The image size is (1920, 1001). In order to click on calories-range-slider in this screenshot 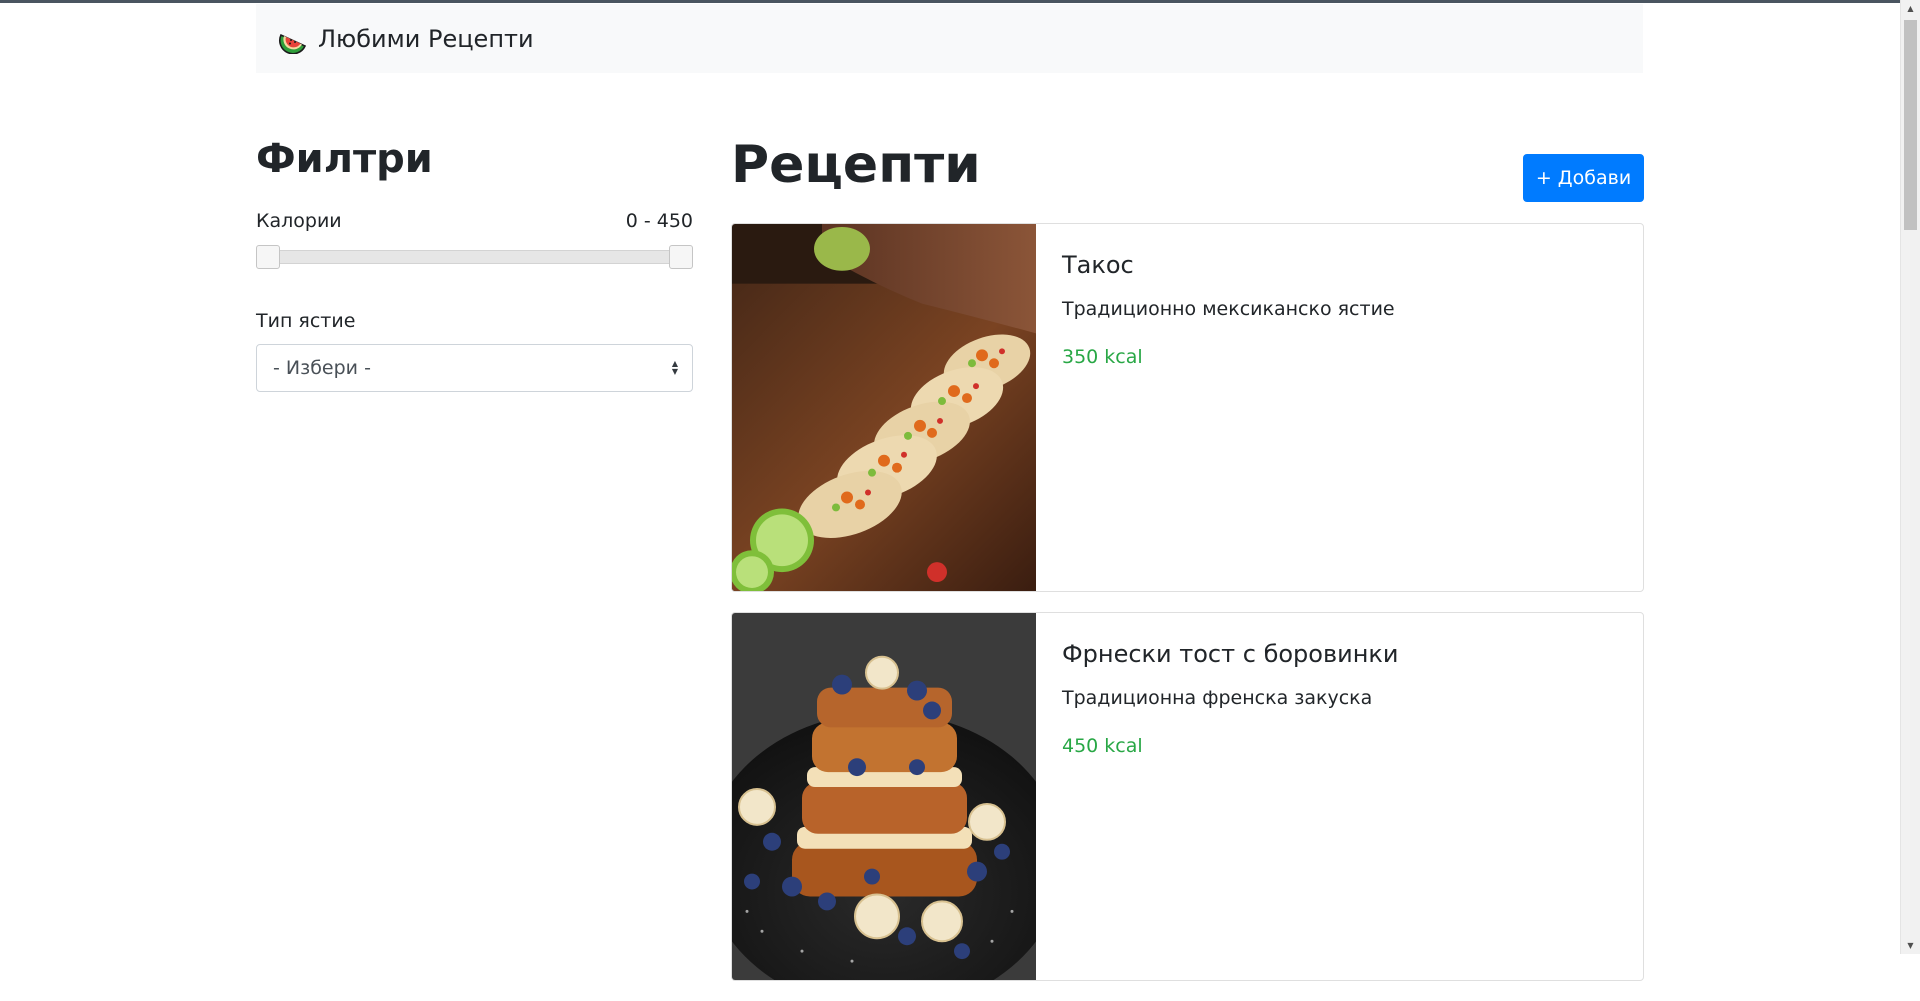, I will do `click(474, 258)`.